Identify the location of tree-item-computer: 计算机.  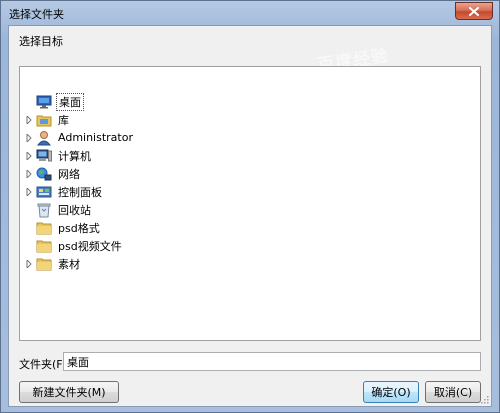
(58, 155).